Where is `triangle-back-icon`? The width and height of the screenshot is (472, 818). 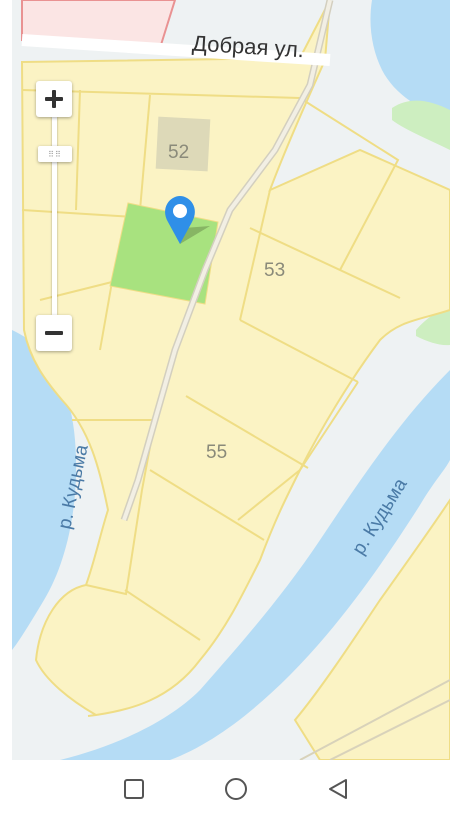 triangle-back-icon is located at coordinates (338, 789).